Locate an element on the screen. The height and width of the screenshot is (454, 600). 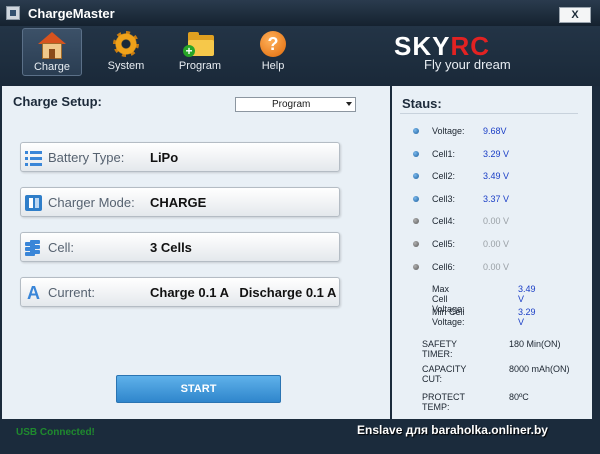
list-icon is located at coordinates (33, 158).